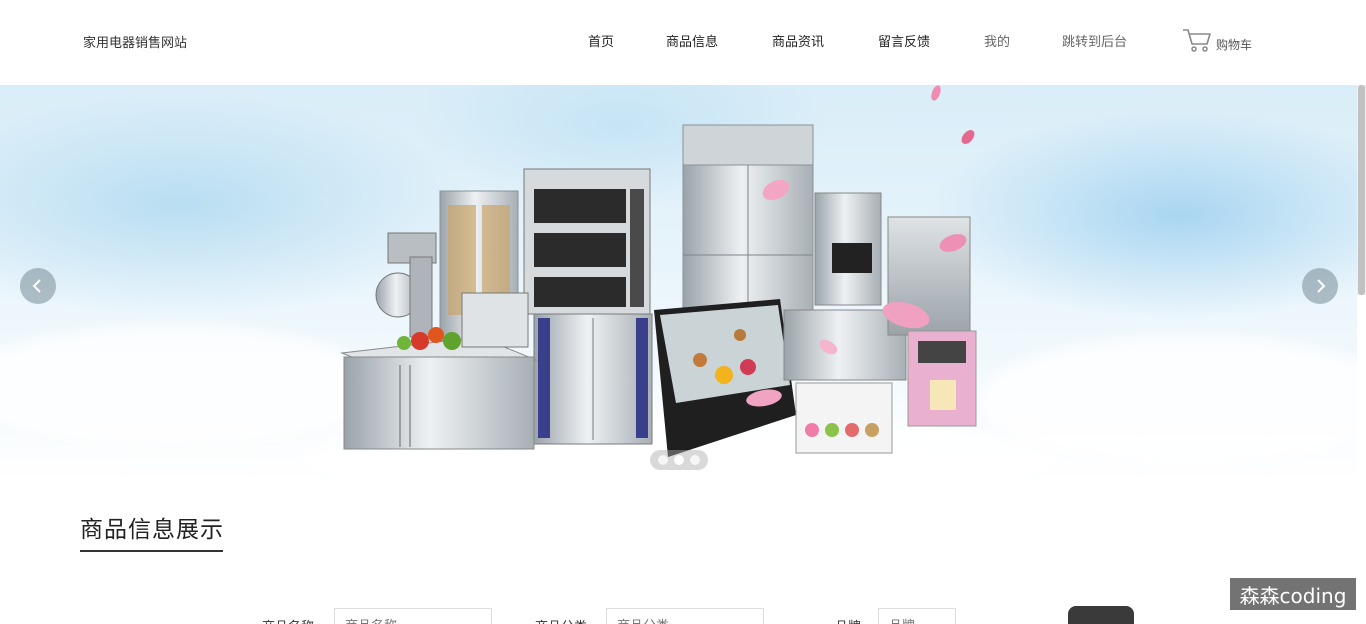  I want to click on watermark: 森森coding, so click(1293, 594).